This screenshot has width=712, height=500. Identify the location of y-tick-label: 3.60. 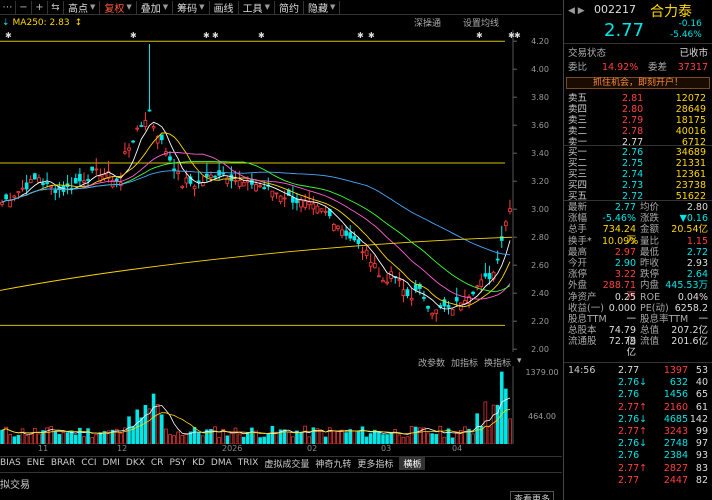
(540, 125).